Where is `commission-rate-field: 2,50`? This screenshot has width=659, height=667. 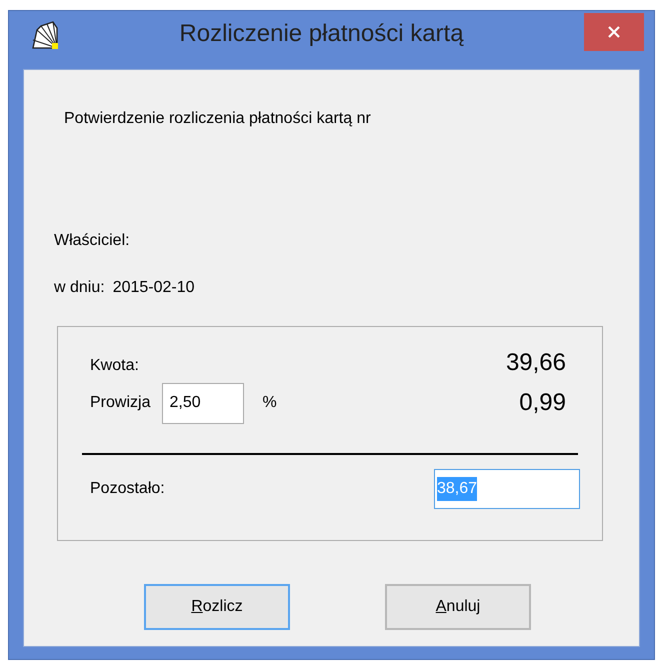
commission-rate-field: 2,50 is located at coordinates (203, 403).